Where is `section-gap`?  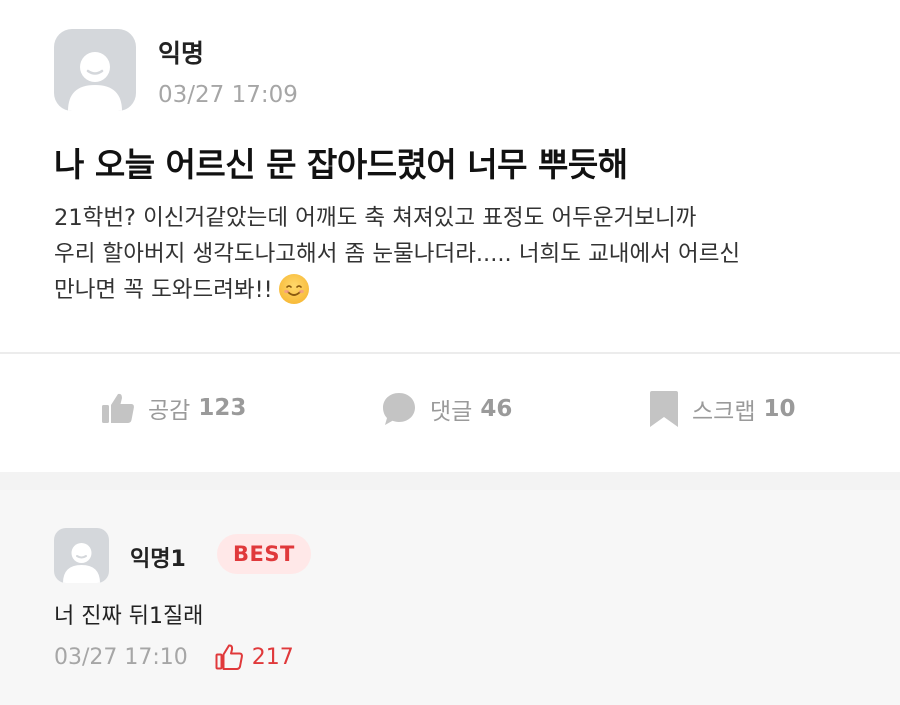 section-gap is located at coordinates (450, 481).